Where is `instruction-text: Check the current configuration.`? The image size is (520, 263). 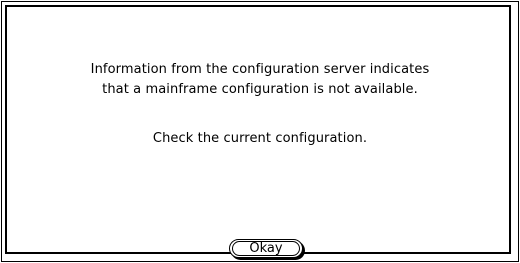 instruction-text: Check the current configuration. is located at coordinates (260, 138).